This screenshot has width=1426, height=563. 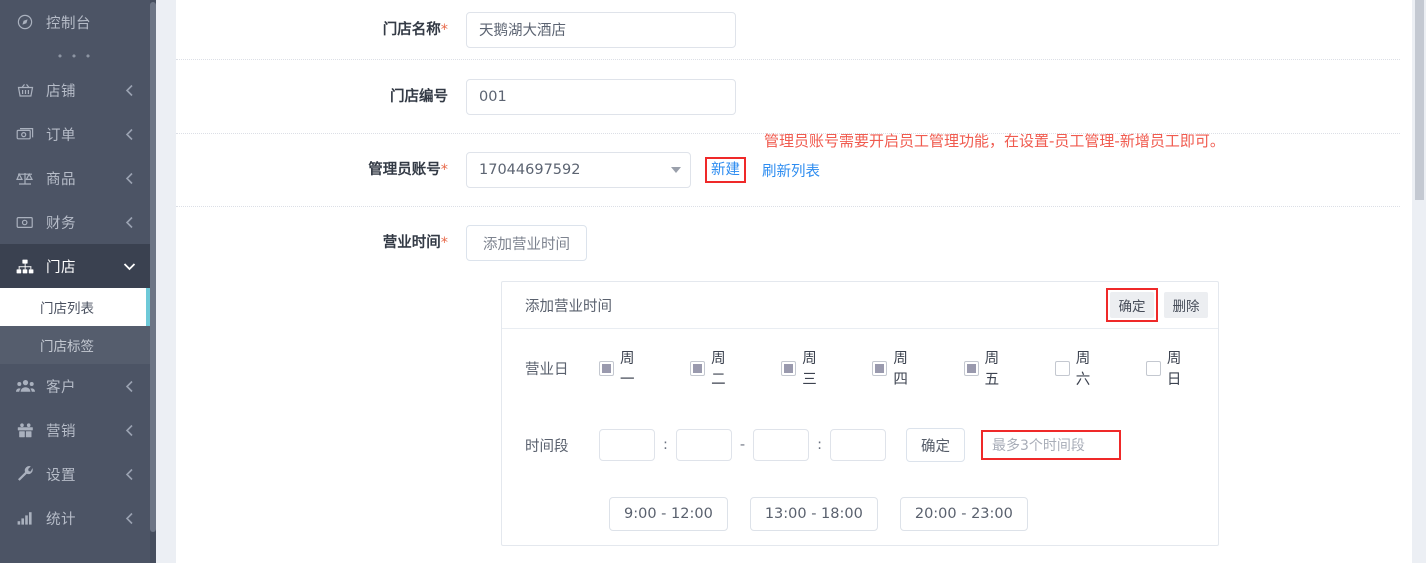 I want to click on admin-account-select, so click(x=578, y=170).